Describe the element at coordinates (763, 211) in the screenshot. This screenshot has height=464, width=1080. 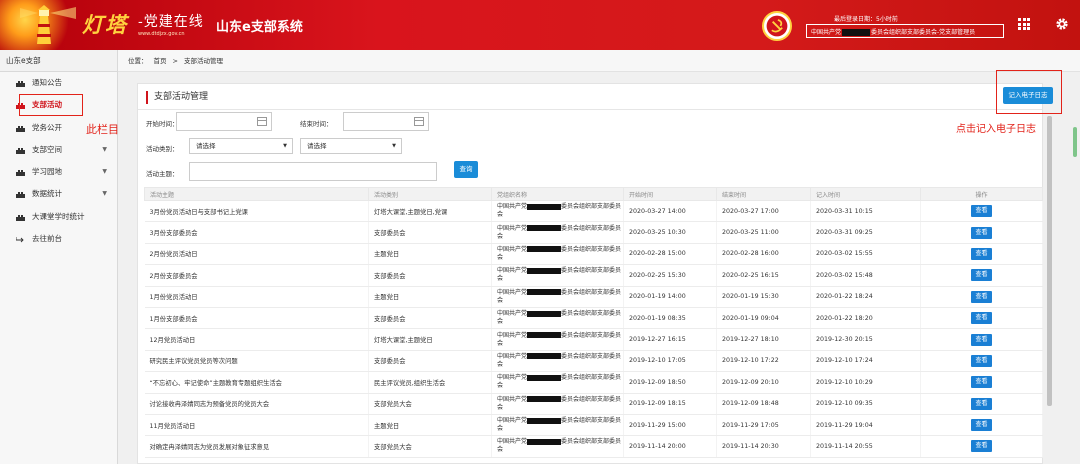
I see `cell-end: 2020-03-27 17:00` at that location.